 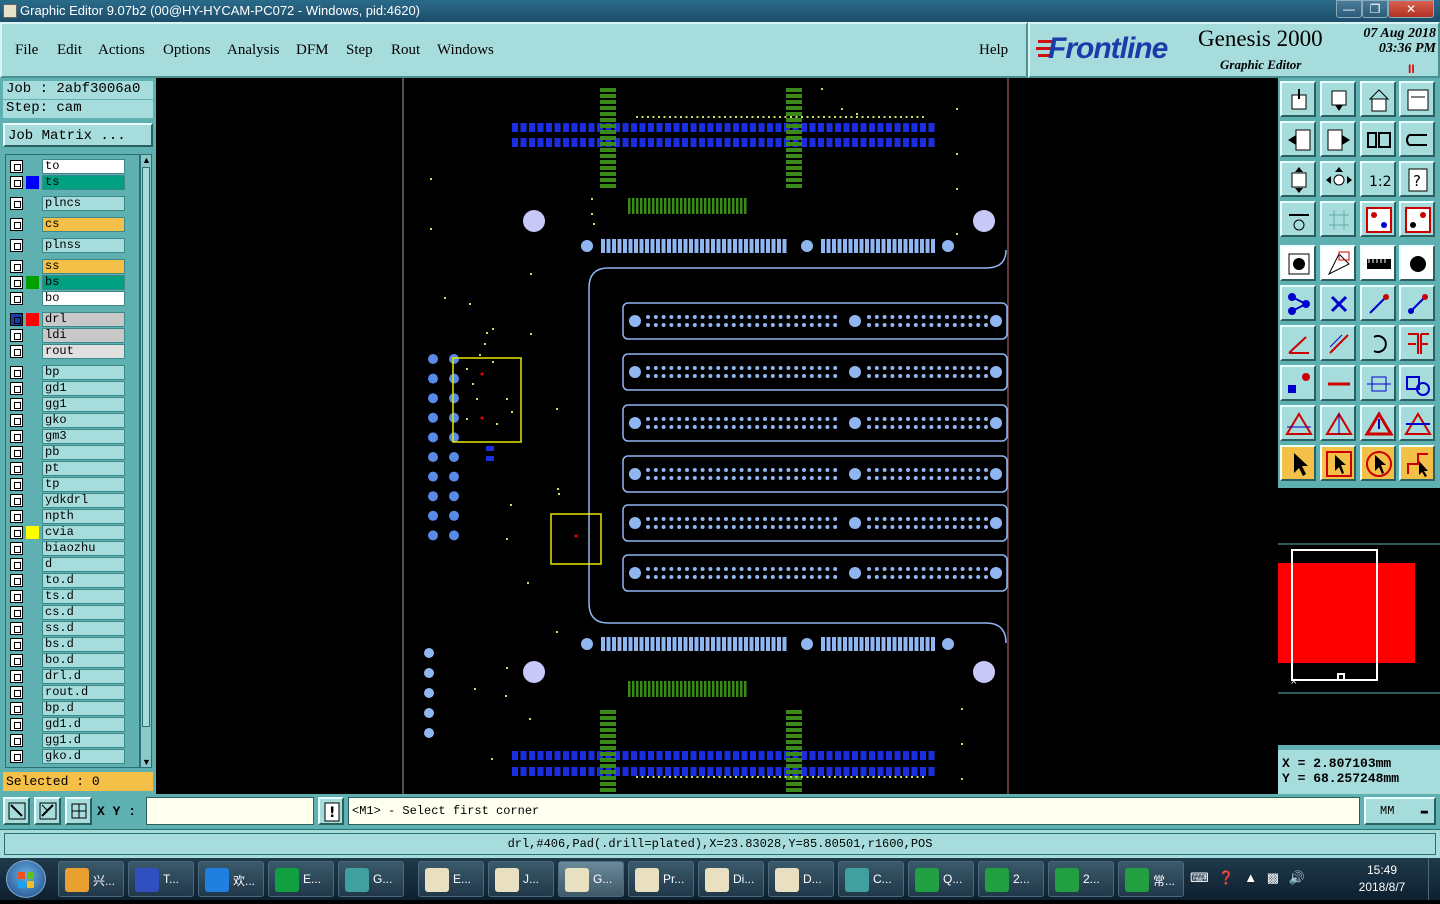 What do you see at coordinates (433, 378) in the screenshot?
I see `via` at bounding box center [433, 378].